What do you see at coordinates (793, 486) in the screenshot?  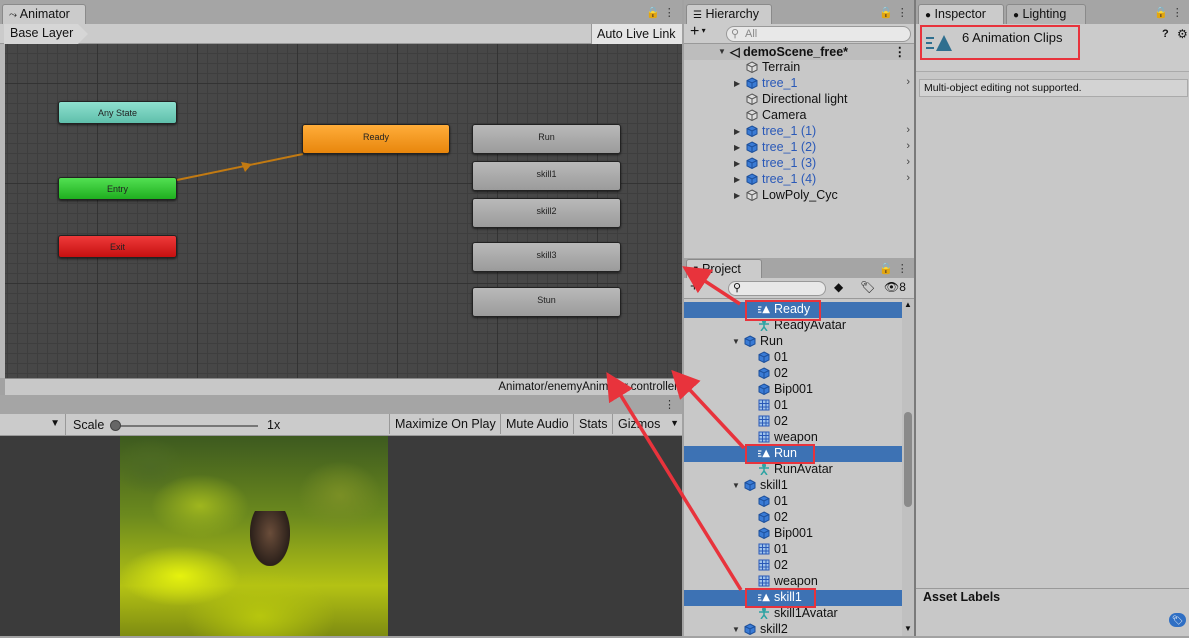 I see `project-item: ▼ skill1` at bounding box center [793, 486].